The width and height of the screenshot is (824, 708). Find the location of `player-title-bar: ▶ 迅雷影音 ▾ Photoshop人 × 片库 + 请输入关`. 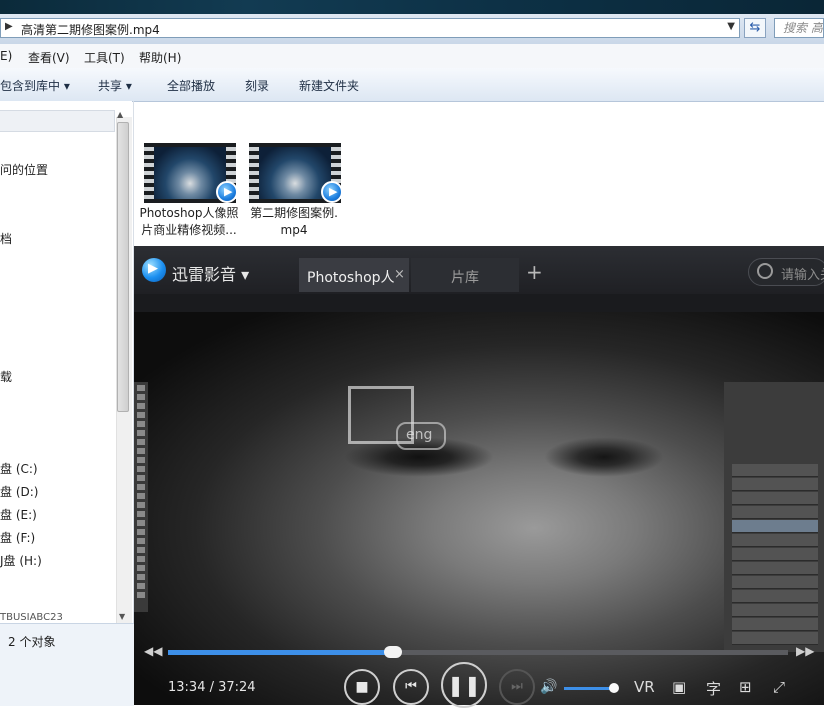

player-title-bar: ▶ 迅雷影音 ▾ Photoshop人 × 片库 + 请输入关 is located at coordinates (479, 270).